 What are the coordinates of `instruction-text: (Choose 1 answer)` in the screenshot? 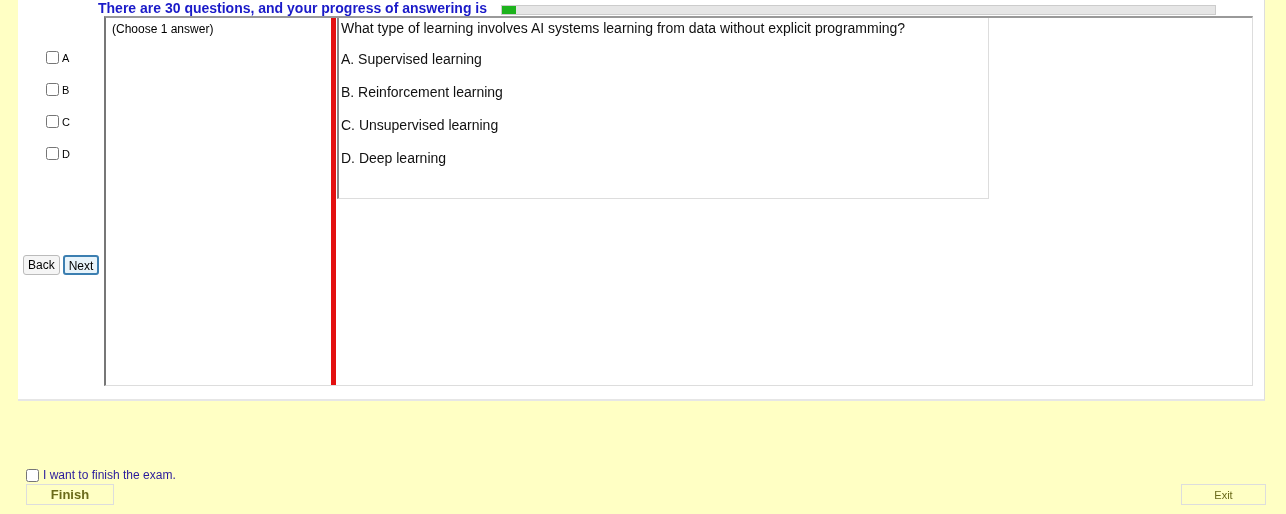 It's located at (163, 29).